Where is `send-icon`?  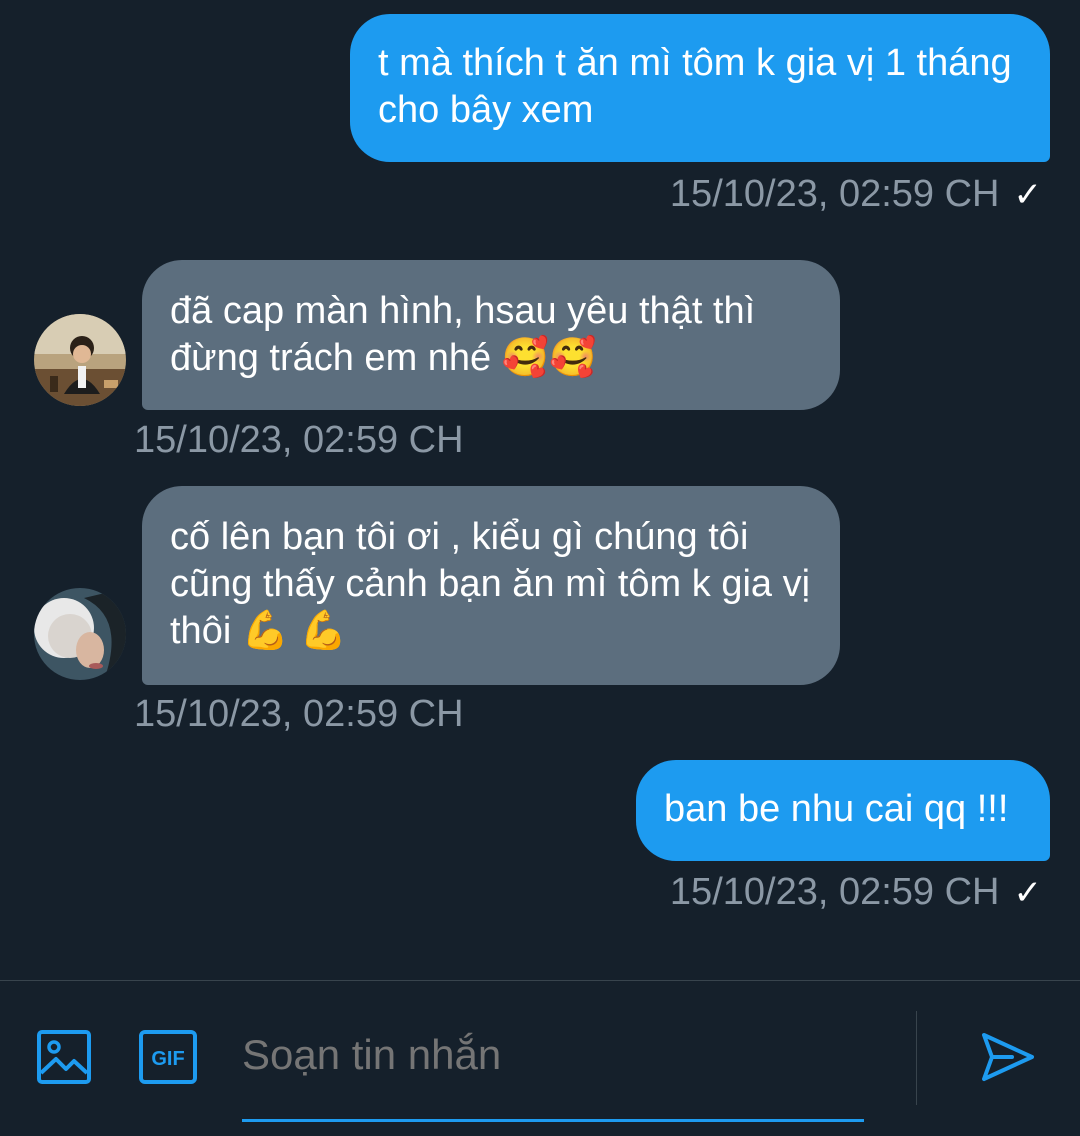 send-icon is located at coordinates (1008, 1059).